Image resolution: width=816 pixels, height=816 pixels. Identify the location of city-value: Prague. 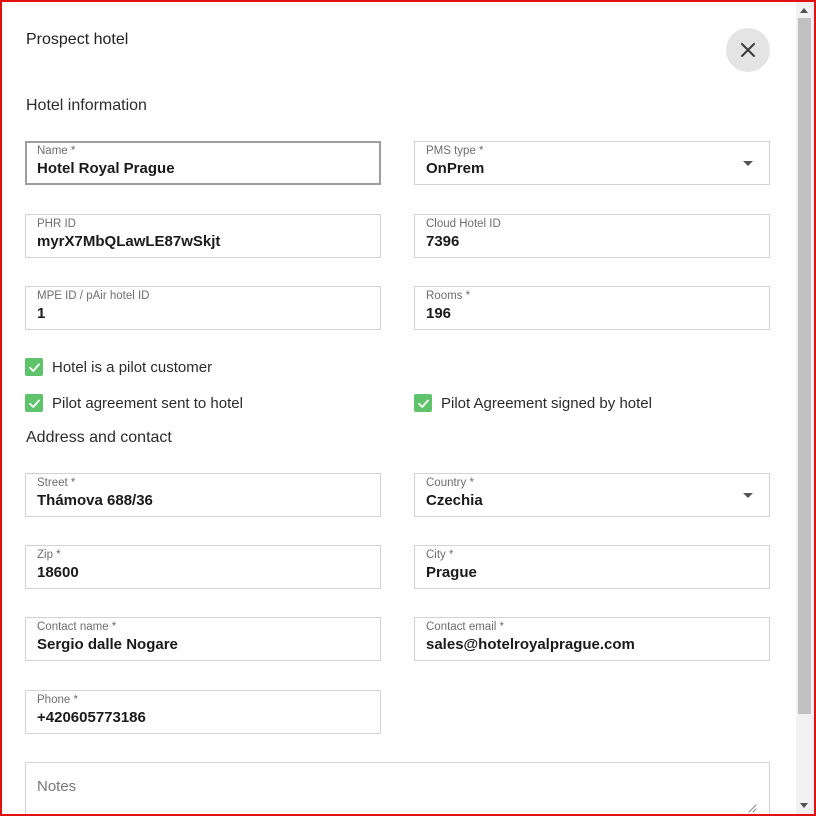
(451, 572).